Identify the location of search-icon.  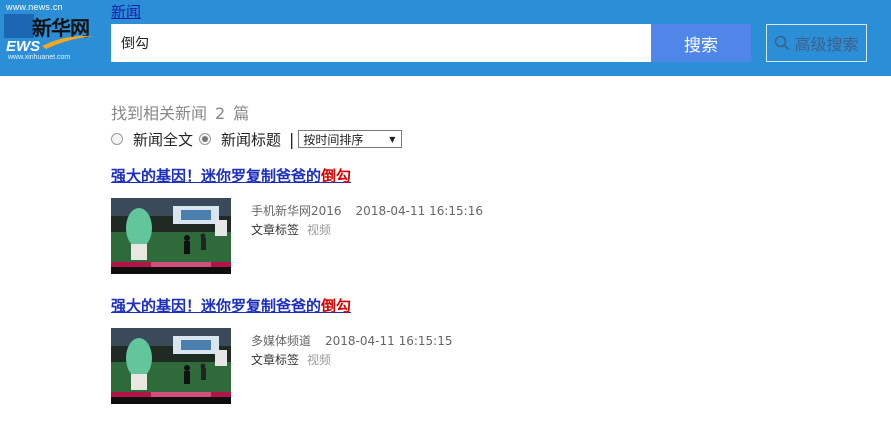
(782, 43).